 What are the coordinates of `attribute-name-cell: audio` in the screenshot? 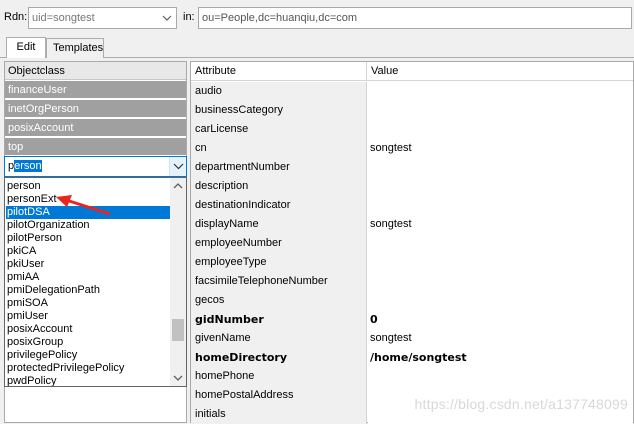 It's located at (279, 91).